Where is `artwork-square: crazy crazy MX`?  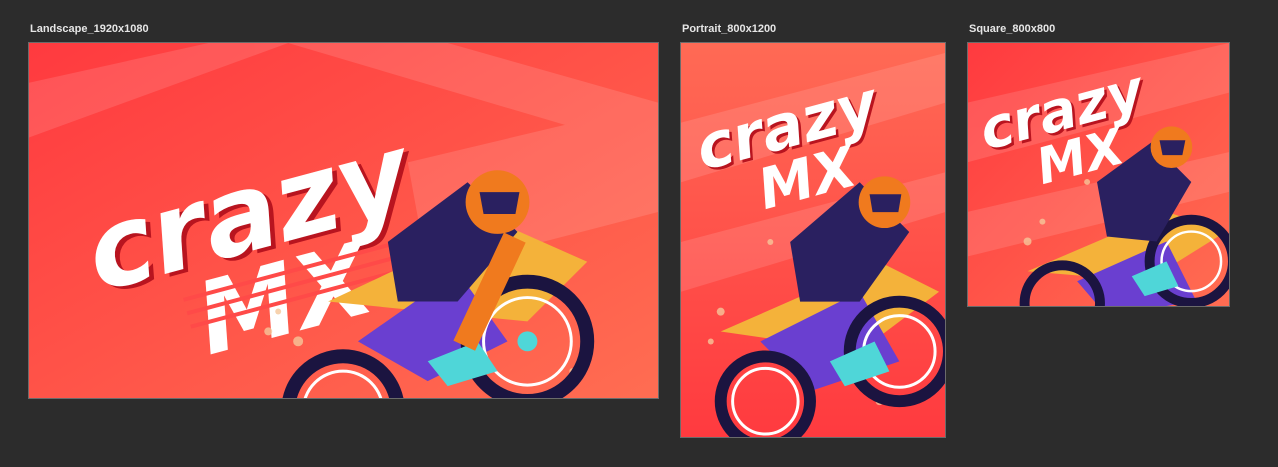 artwork-square: crazy crazy MX is located at coordinates (1098, 174).